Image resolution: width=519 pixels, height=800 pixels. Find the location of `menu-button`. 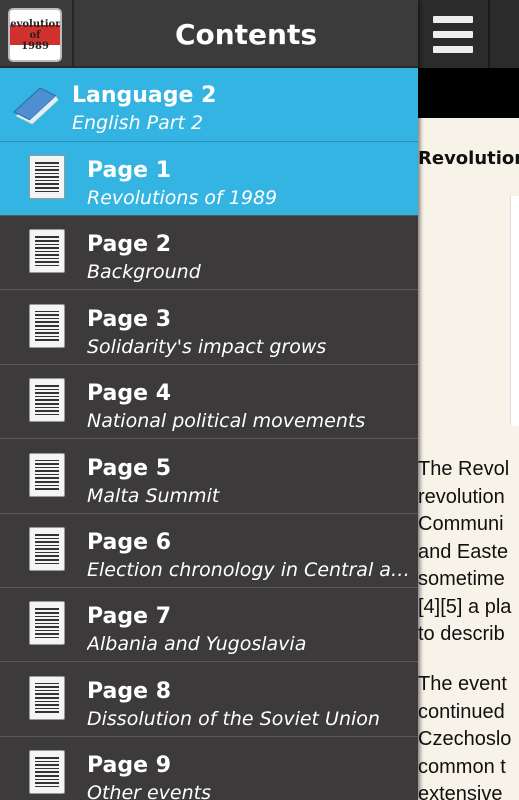

menu-button is located at coordinates (454, 34).